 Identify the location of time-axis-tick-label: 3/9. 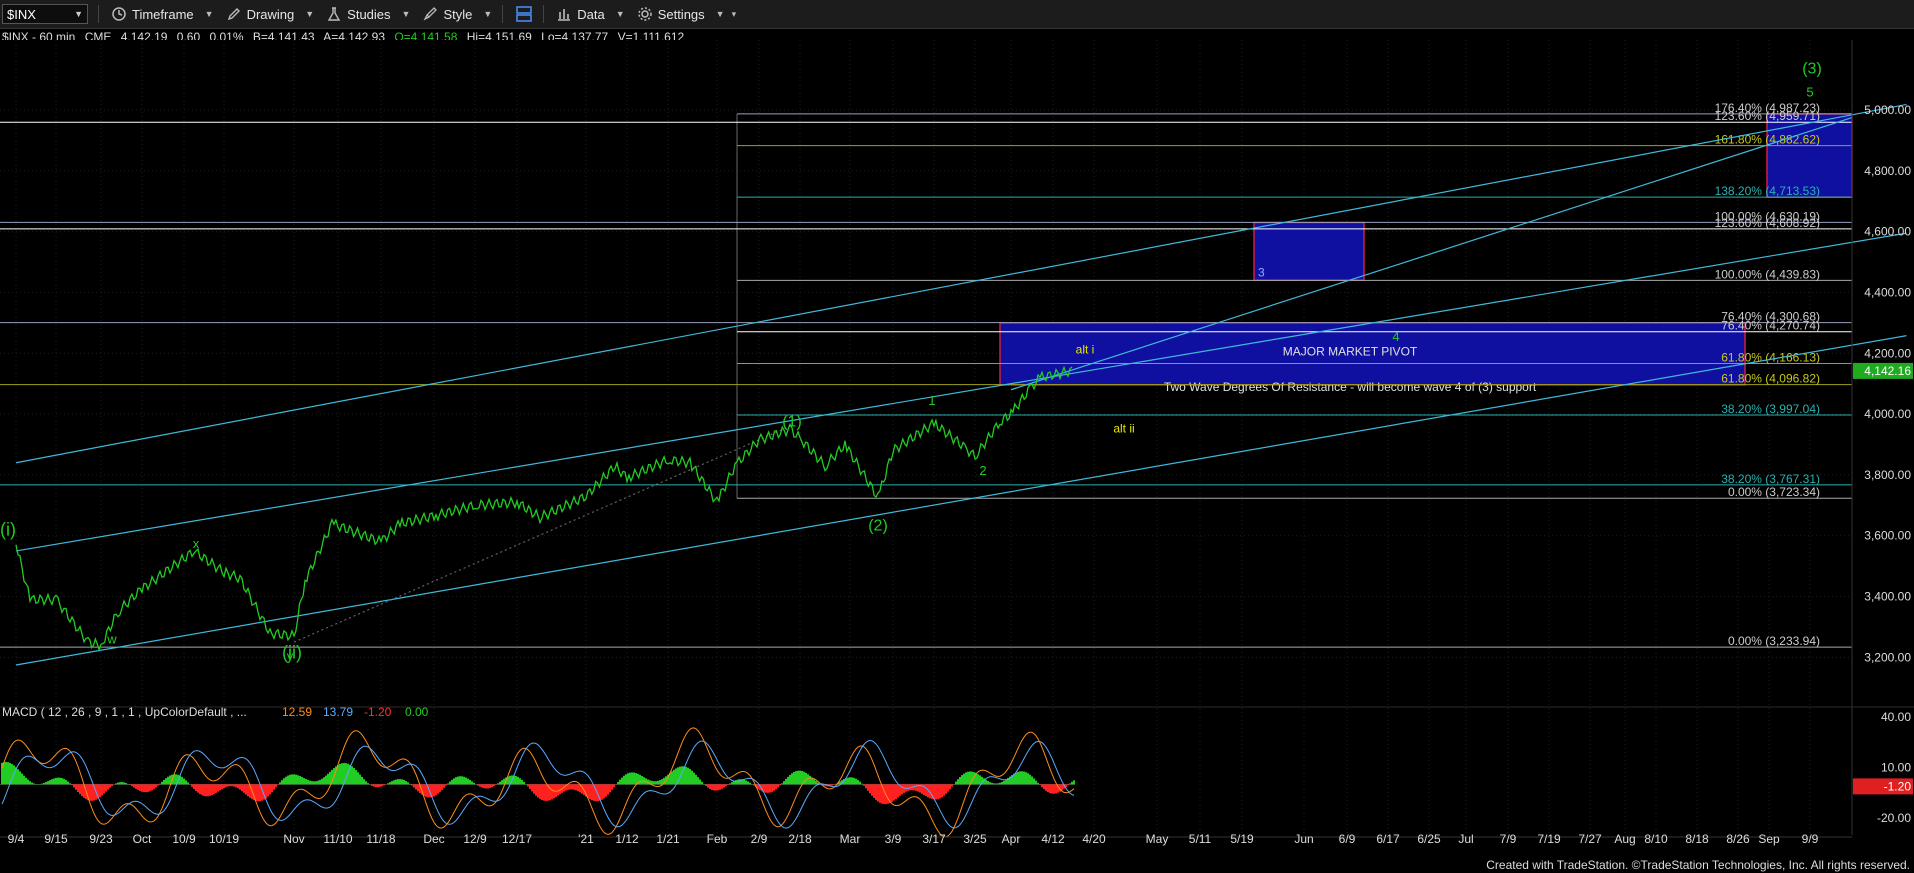
(893, 839).